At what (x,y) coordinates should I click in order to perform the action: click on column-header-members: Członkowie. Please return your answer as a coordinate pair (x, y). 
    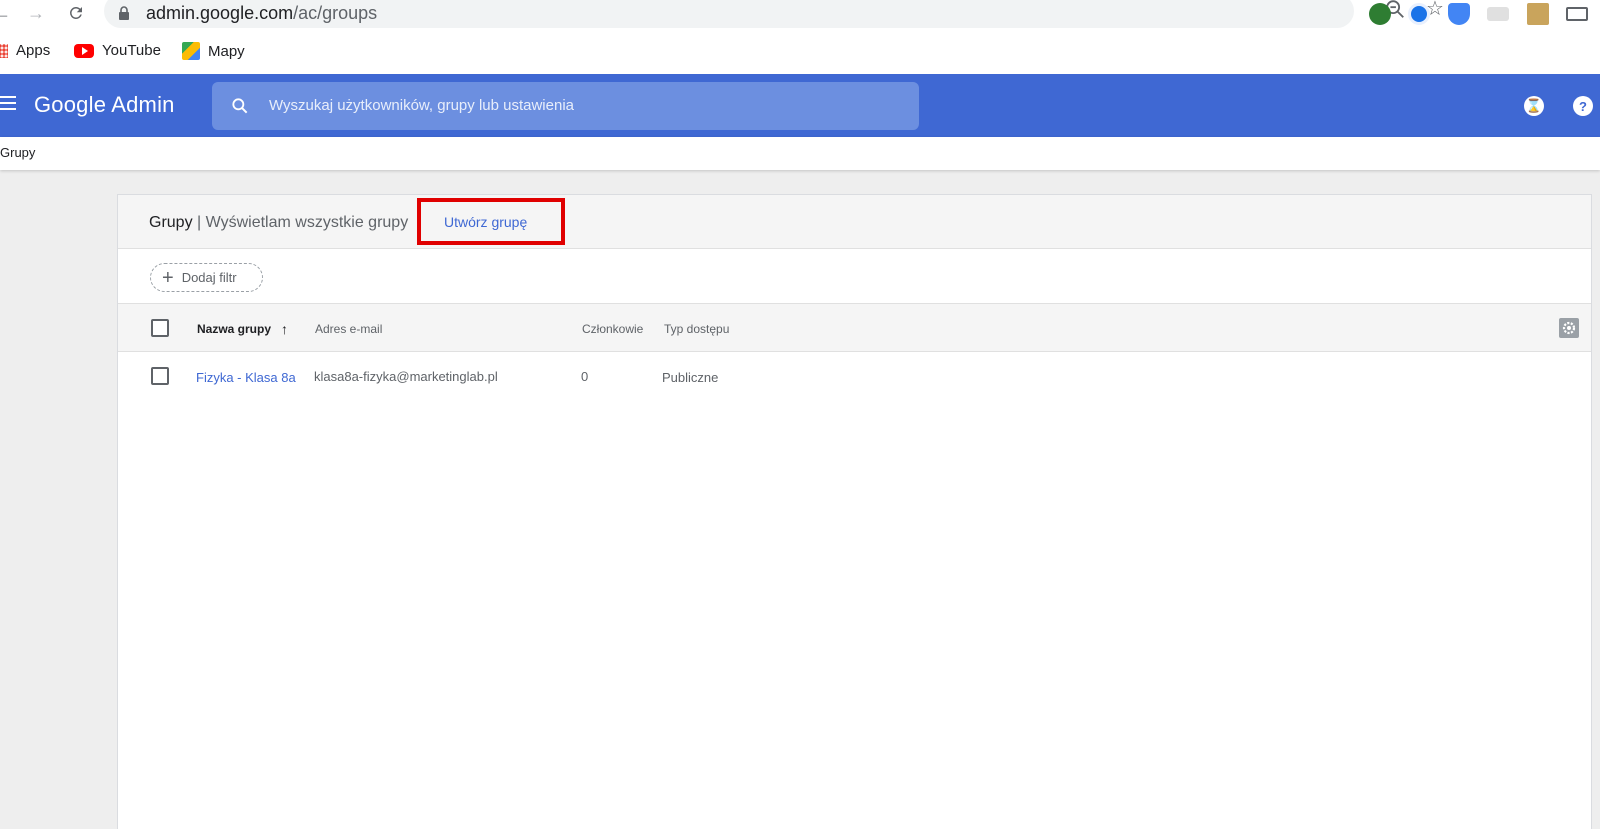
    Looking at the image, I should click on (612, 329).